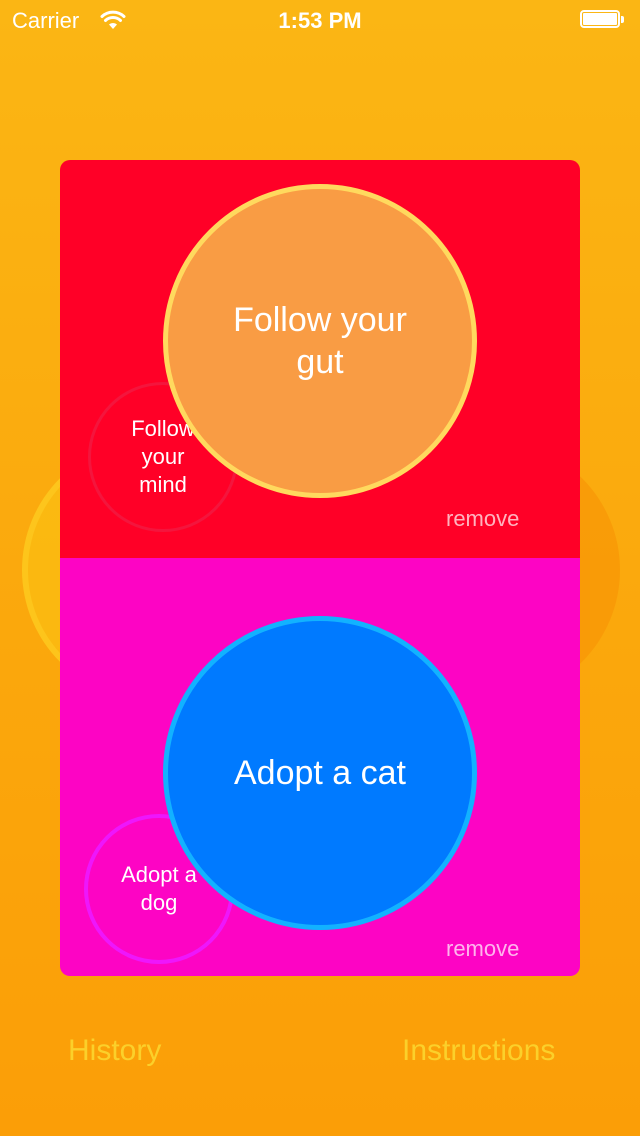 The image size is (640, 1136). I want to click on battery-icon, so click(603, 20).